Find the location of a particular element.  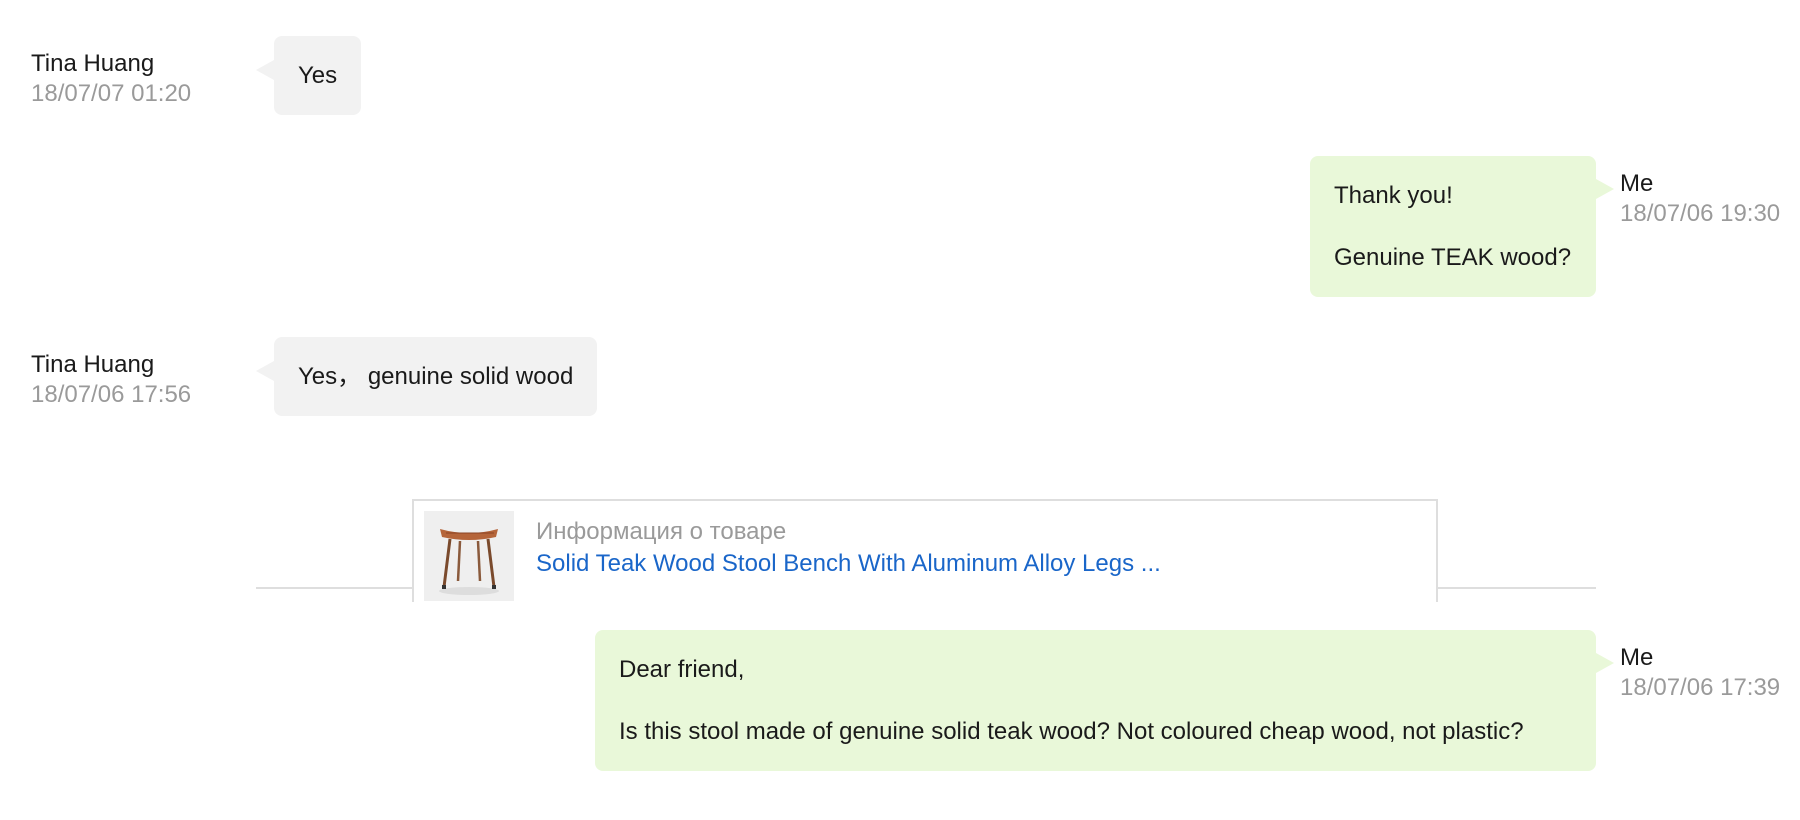

message-sender-info: Tina Huang 18/07/06 17:56 is located at coordinates (111, 380).